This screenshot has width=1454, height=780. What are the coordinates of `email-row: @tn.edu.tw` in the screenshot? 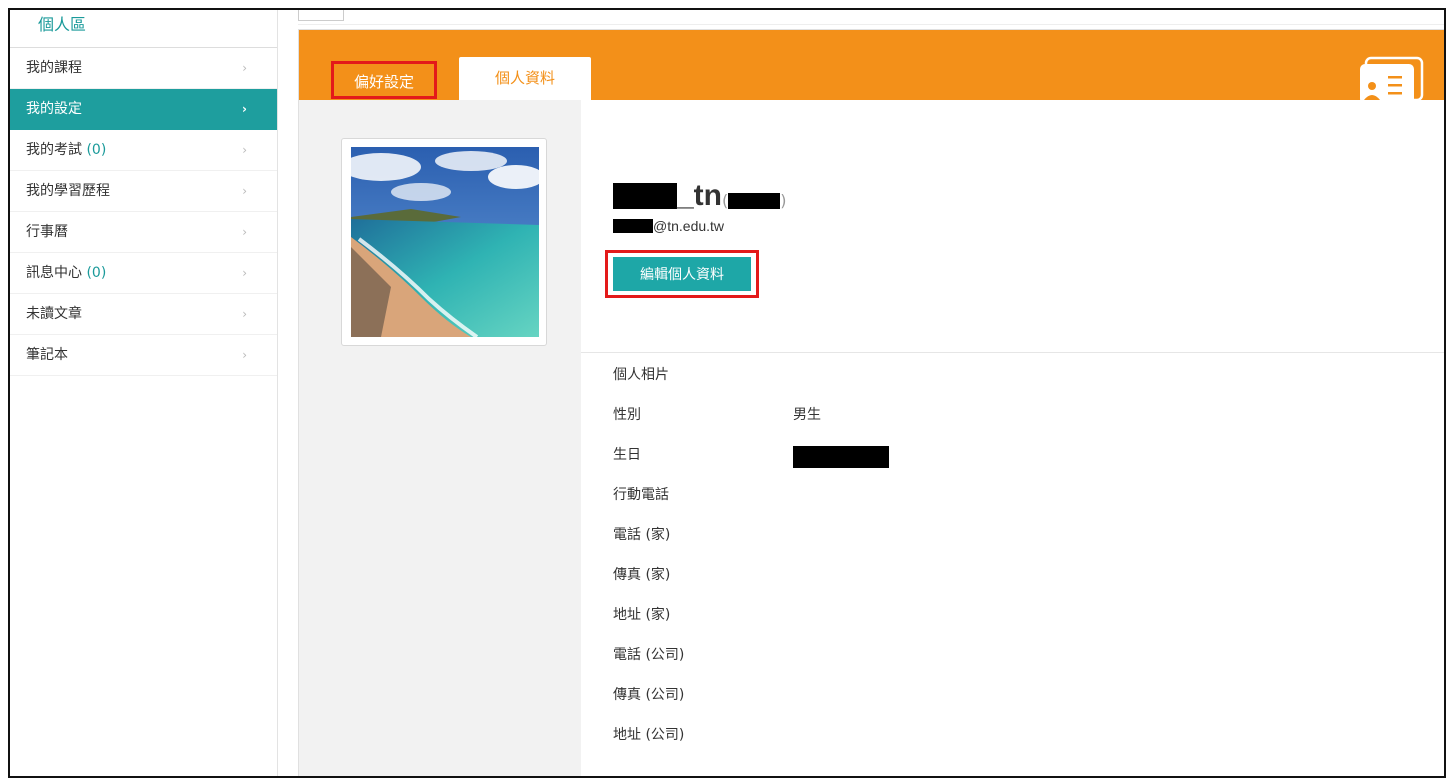 It's located at (668, 226).